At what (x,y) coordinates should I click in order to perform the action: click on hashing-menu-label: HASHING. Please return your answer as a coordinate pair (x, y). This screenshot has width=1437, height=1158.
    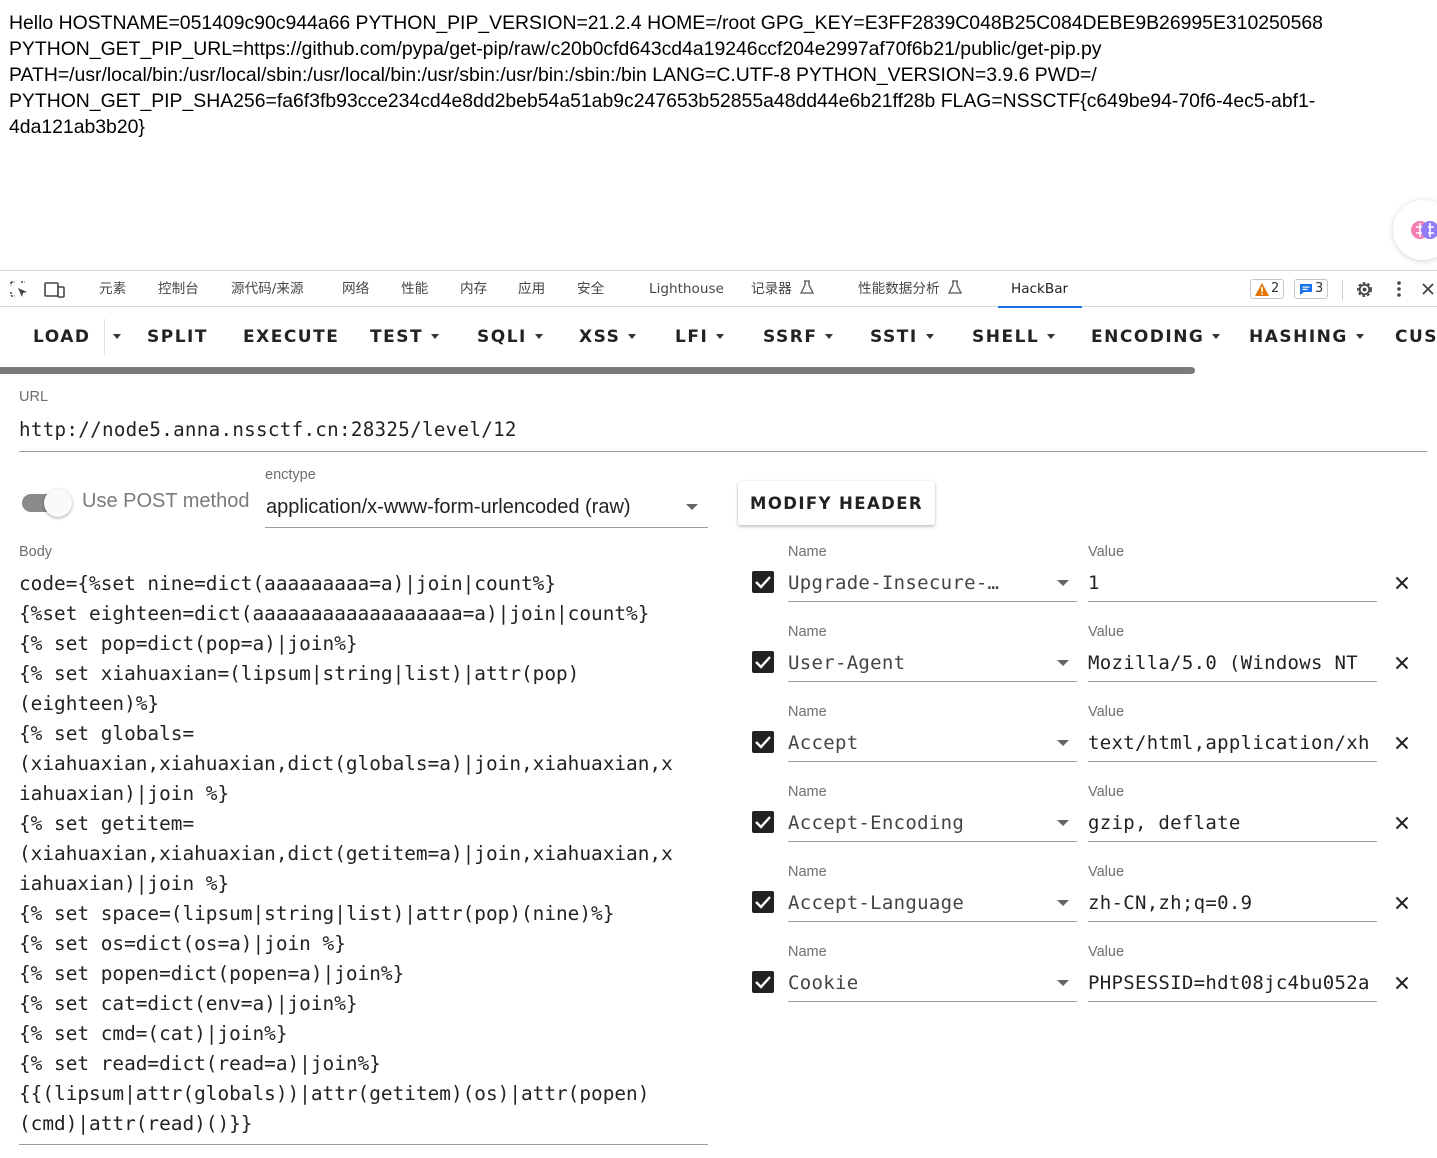
    Looking at the image, I should click on (1298, 337).